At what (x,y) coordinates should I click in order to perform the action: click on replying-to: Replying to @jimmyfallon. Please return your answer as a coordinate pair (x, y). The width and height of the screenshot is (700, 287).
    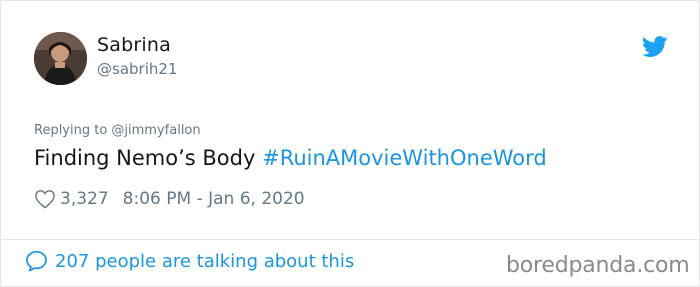
    Looking at the image, I should click on (117, 130).